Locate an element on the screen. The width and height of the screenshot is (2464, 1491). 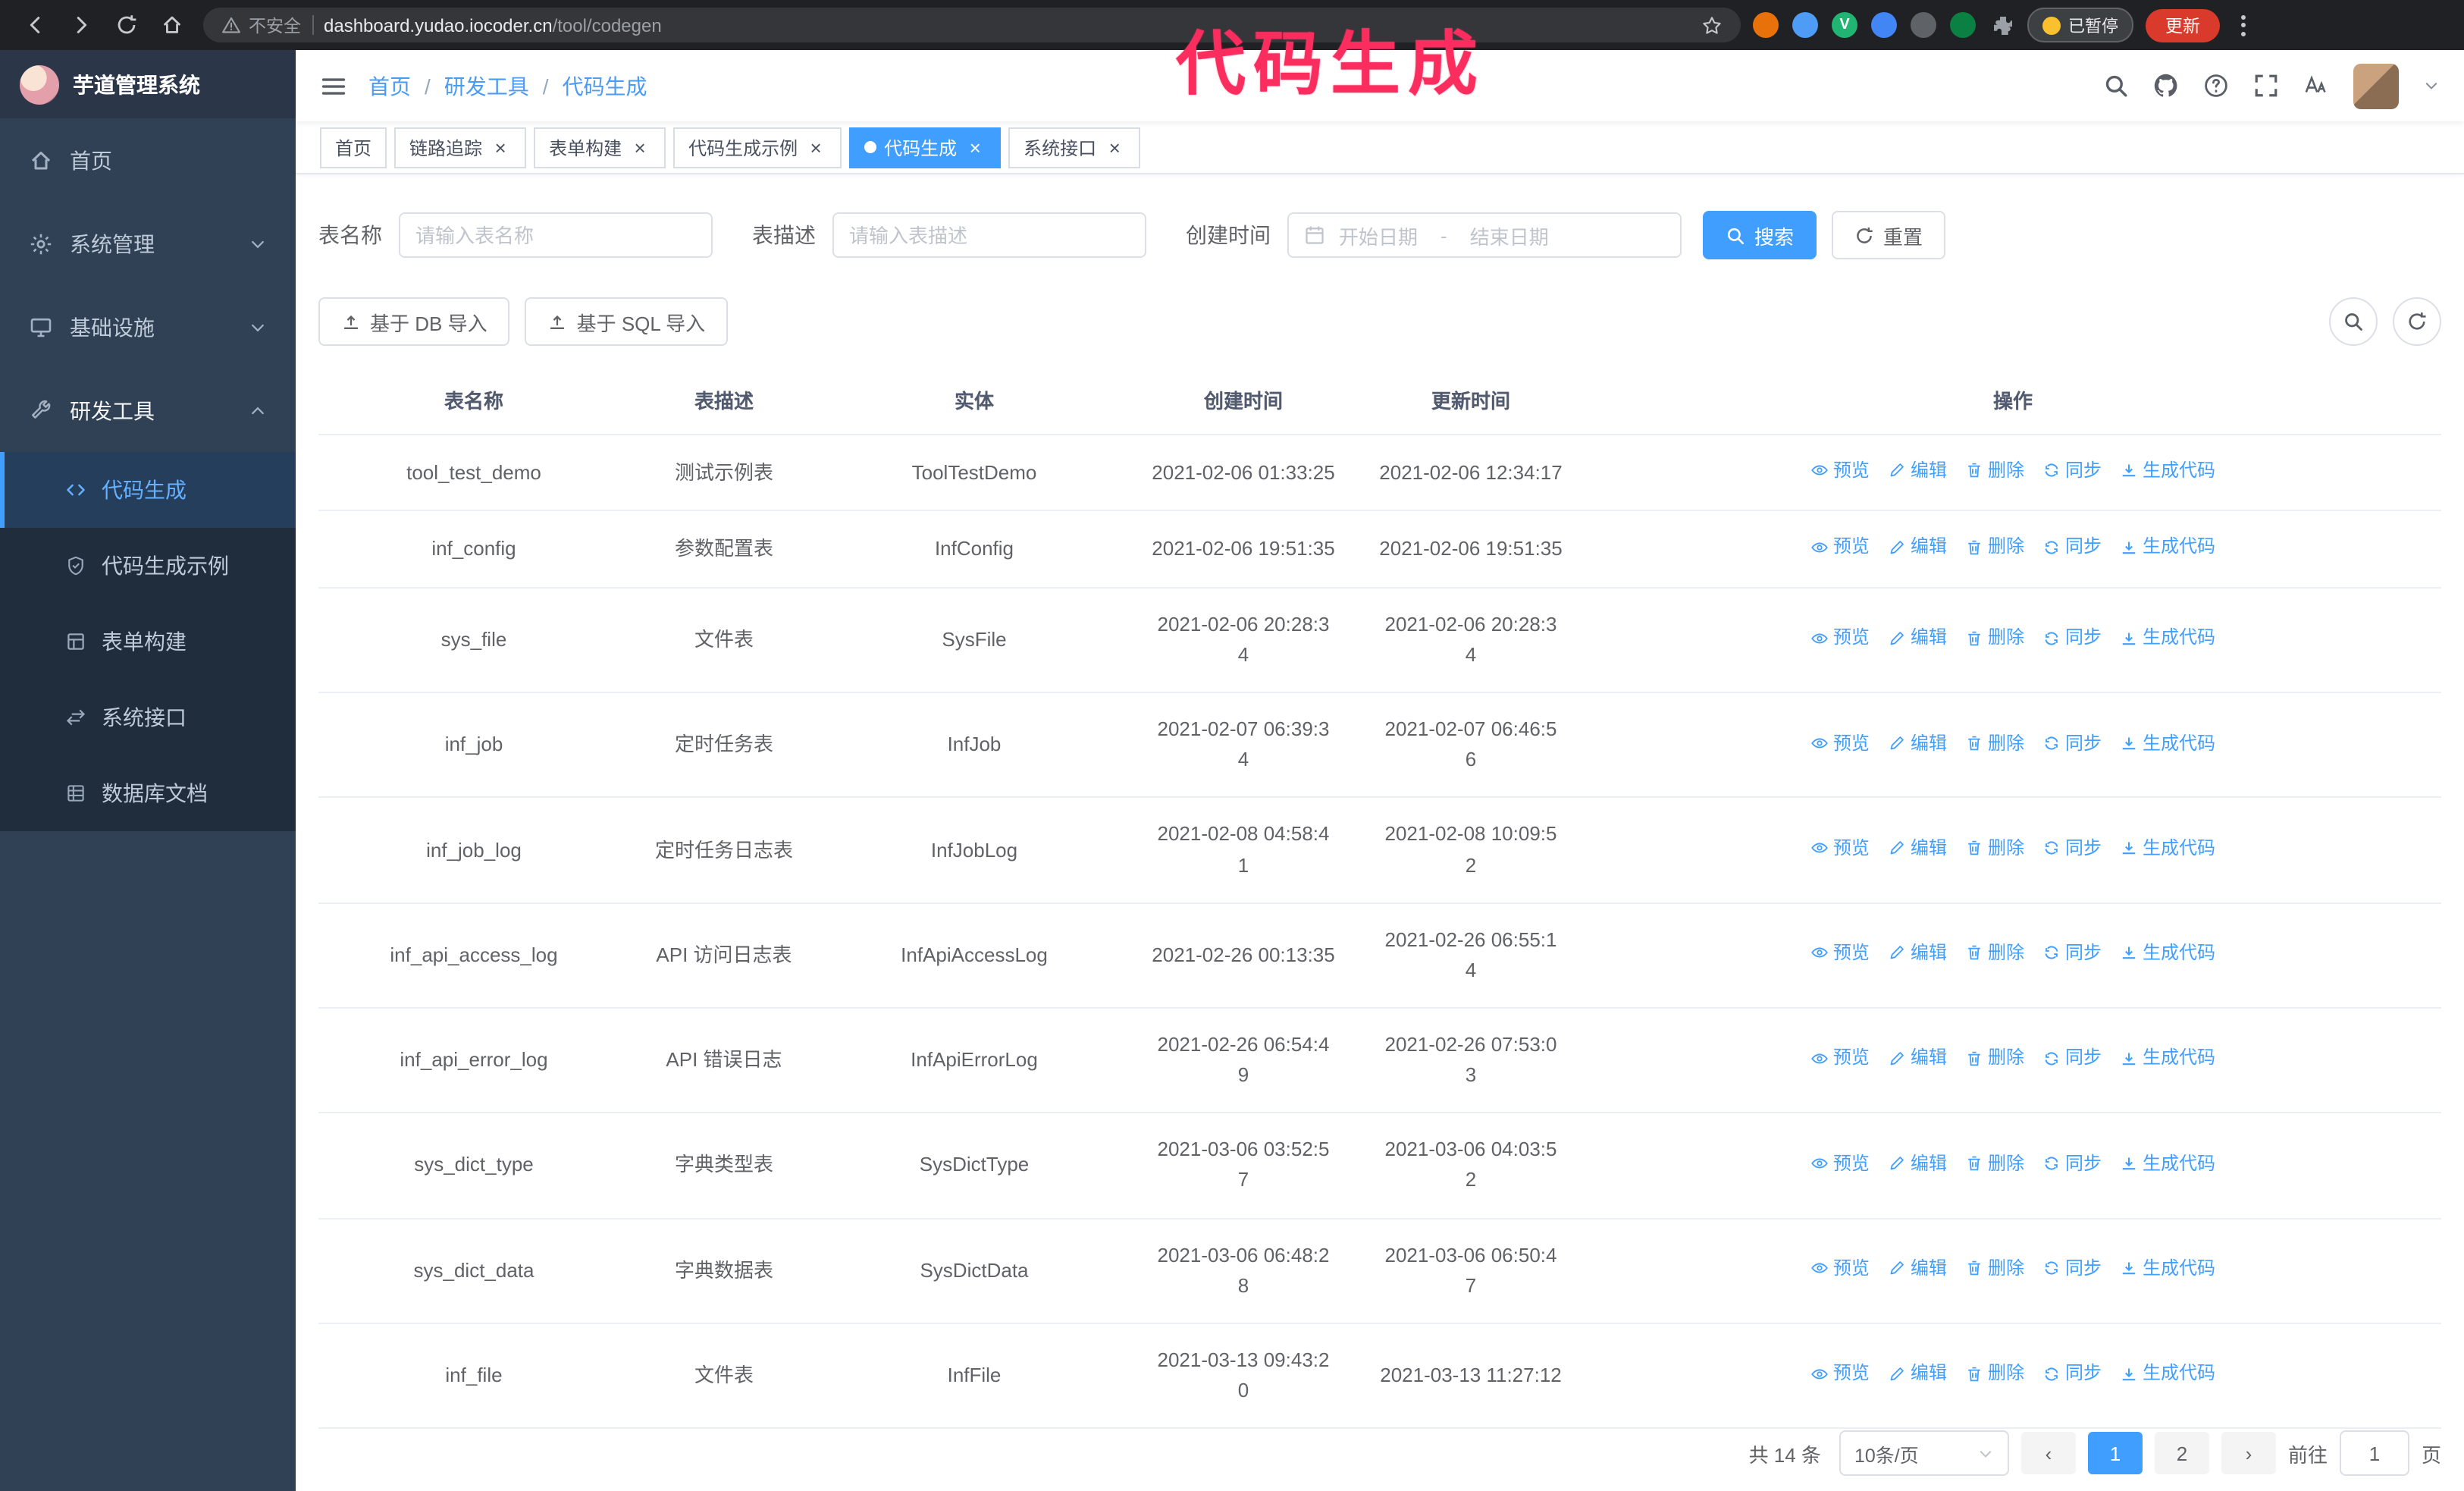
tab-api: 系统接口 × is located at coordinates (1074, 147).